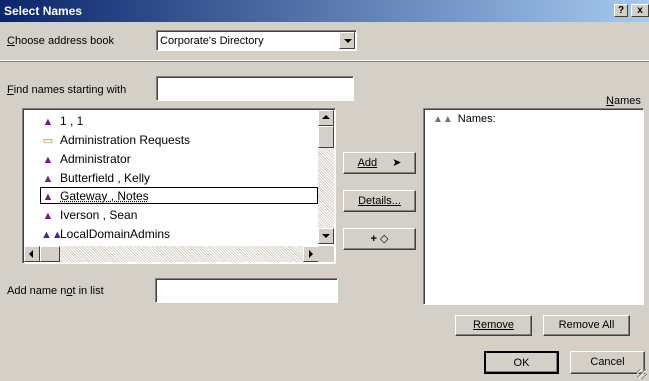 Image resolution: width=649 pixels, height=381 pixels. Describe the element at coordinates (621, 10) in the screenshot. I see `help-button: ?` at that location.